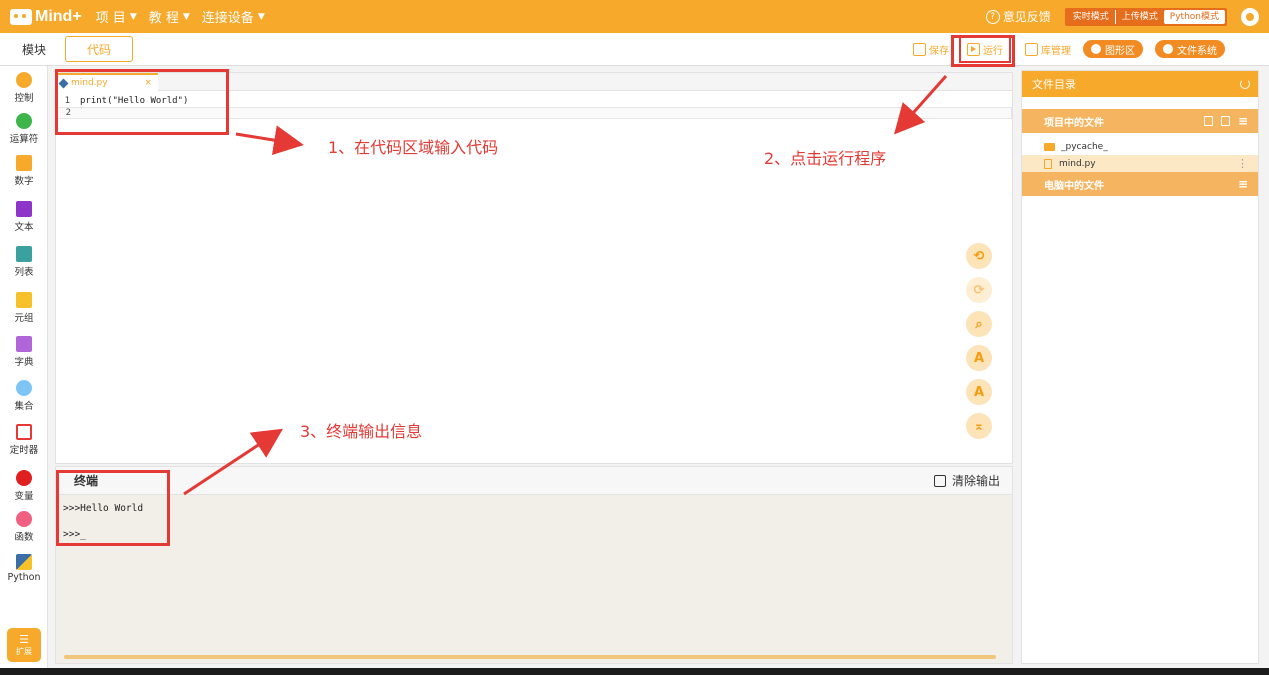 The height and width of the screenshot is (675, 1269). What do you see at coordinates (1168, 49) in the screenshot?
I see `toggle-dot-icon` at bounding box center [1168, 49].